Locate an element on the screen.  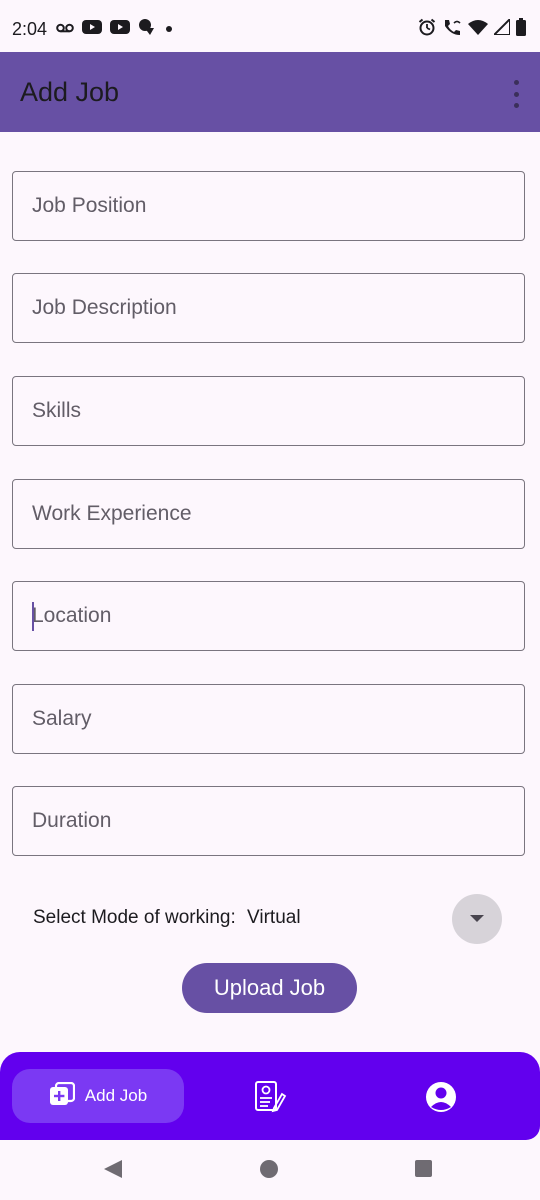
mode-value: Virtual is located at coordinates (274, 917).